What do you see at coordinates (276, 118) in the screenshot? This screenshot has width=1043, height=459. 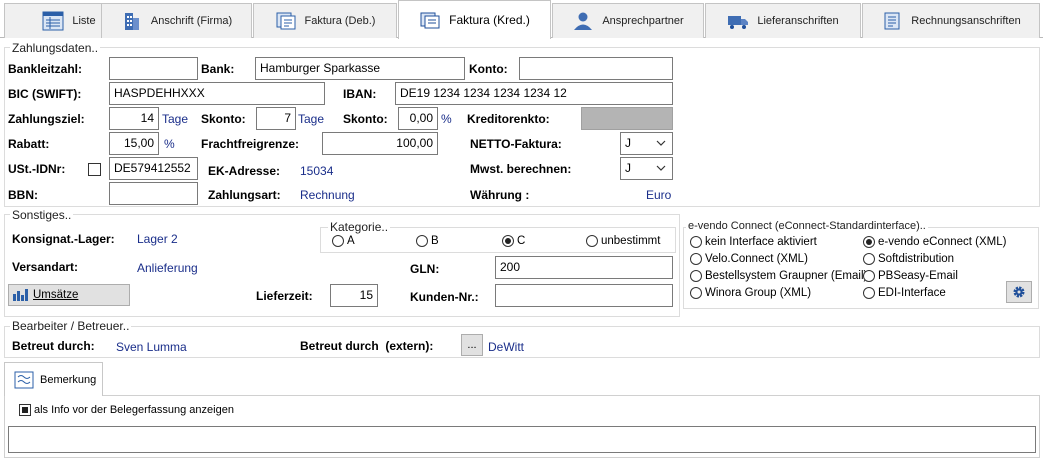 I see `skonto-days-input: 7` at bounding box center [276, 118].